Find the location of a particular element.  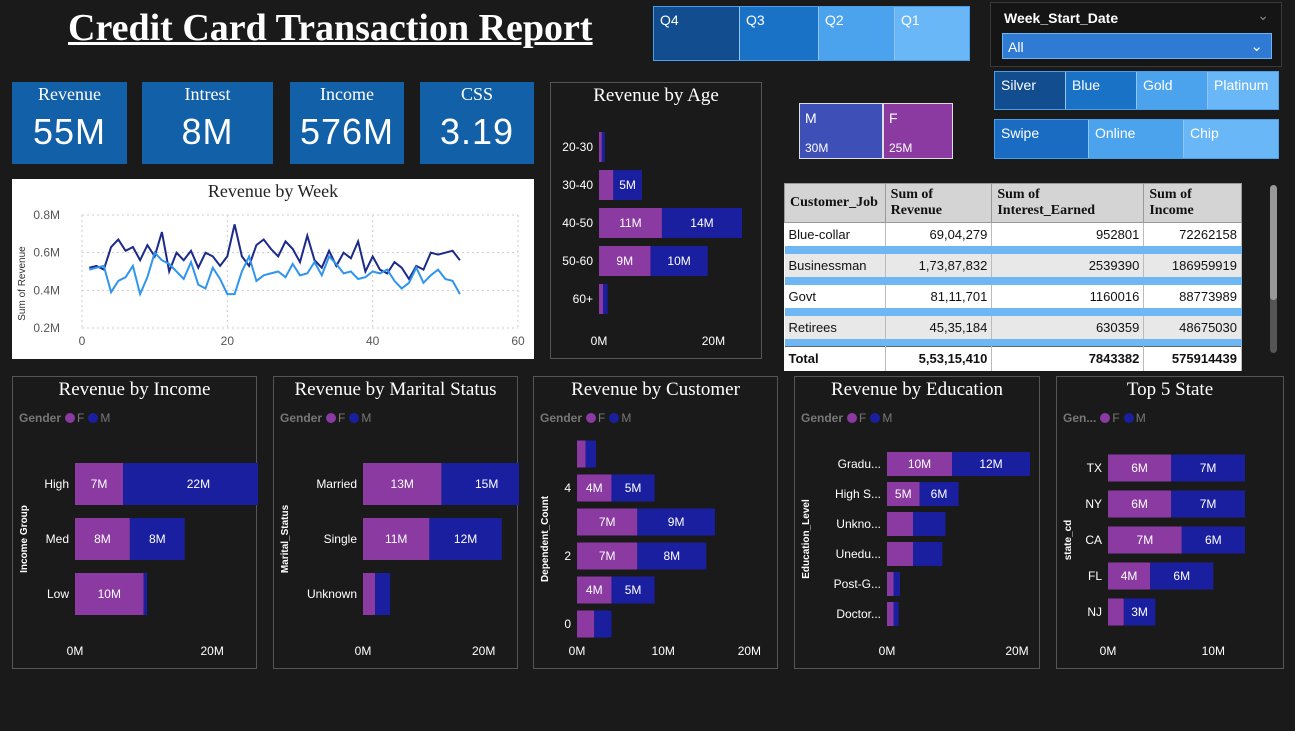

kpi-css: CSS 3.19 is located at coordinates (477, 123).